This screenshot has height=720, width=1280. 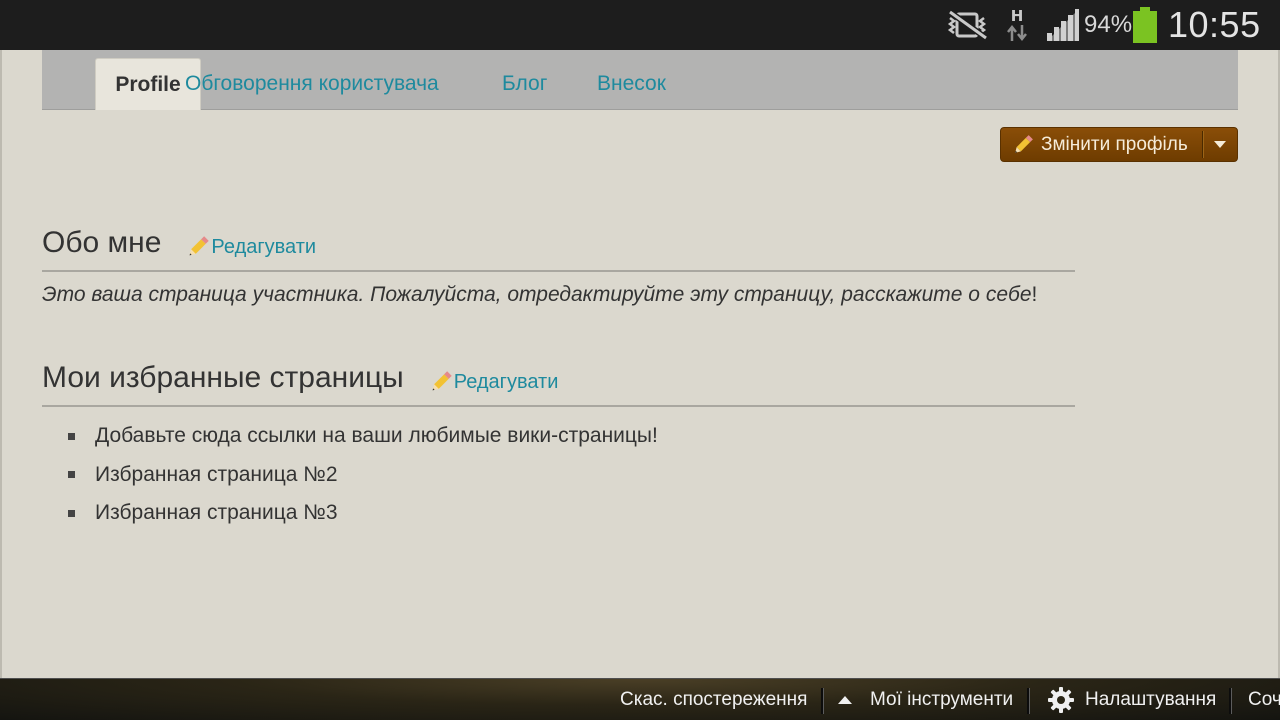 I want to click on list-item: Избранная страница №3, so click(x=363, y=513).